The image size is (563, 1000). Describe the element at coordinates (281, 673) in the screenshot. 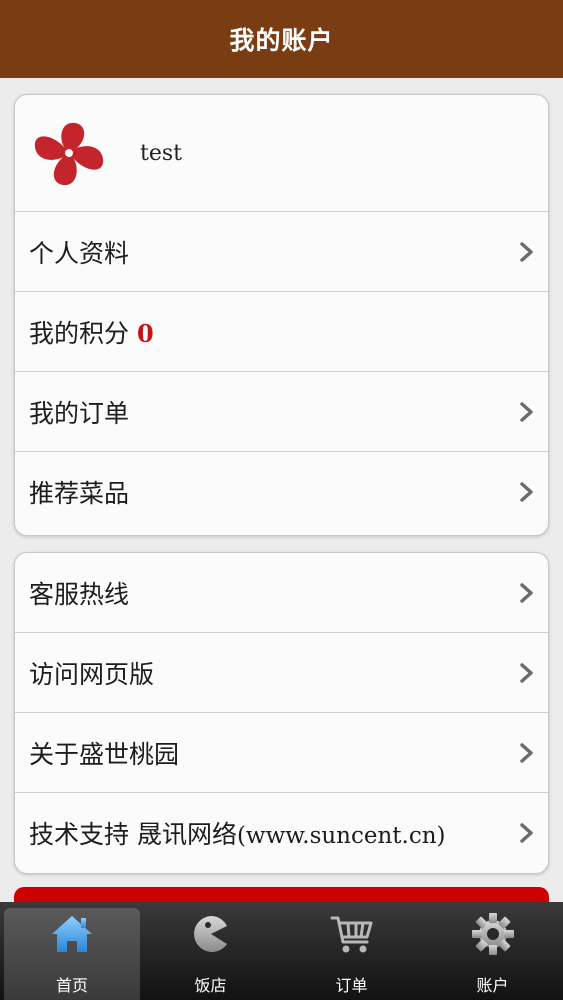

I see `menu-item-web-version: 访问网页版` at that location.